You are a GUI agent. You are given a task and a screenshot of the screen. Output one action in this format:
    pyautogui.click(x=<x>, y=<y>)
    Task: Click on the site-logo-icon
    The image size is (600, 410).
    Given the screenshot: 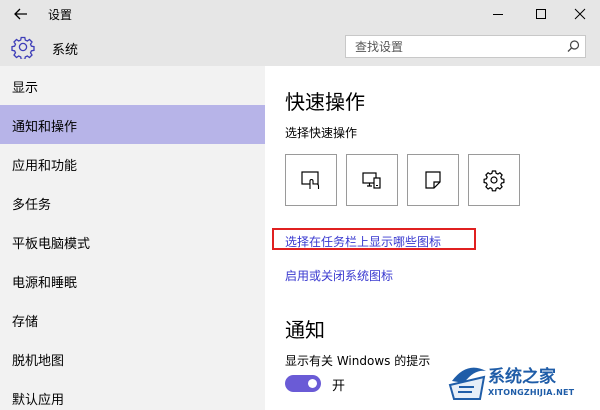 What is the action you would take?
    pyautogui.click(x=467, y=383)
    